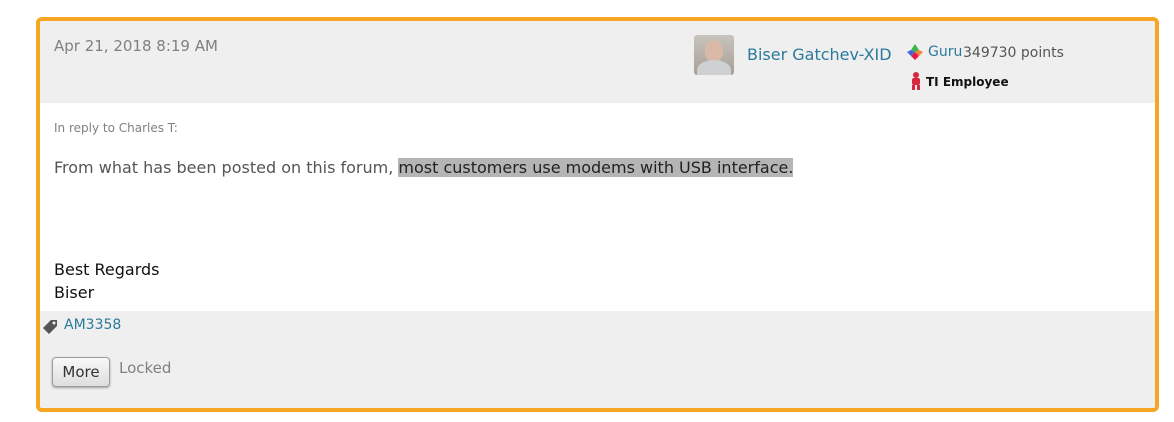  I want to click on avatar-shoulders, so click(714, 67).